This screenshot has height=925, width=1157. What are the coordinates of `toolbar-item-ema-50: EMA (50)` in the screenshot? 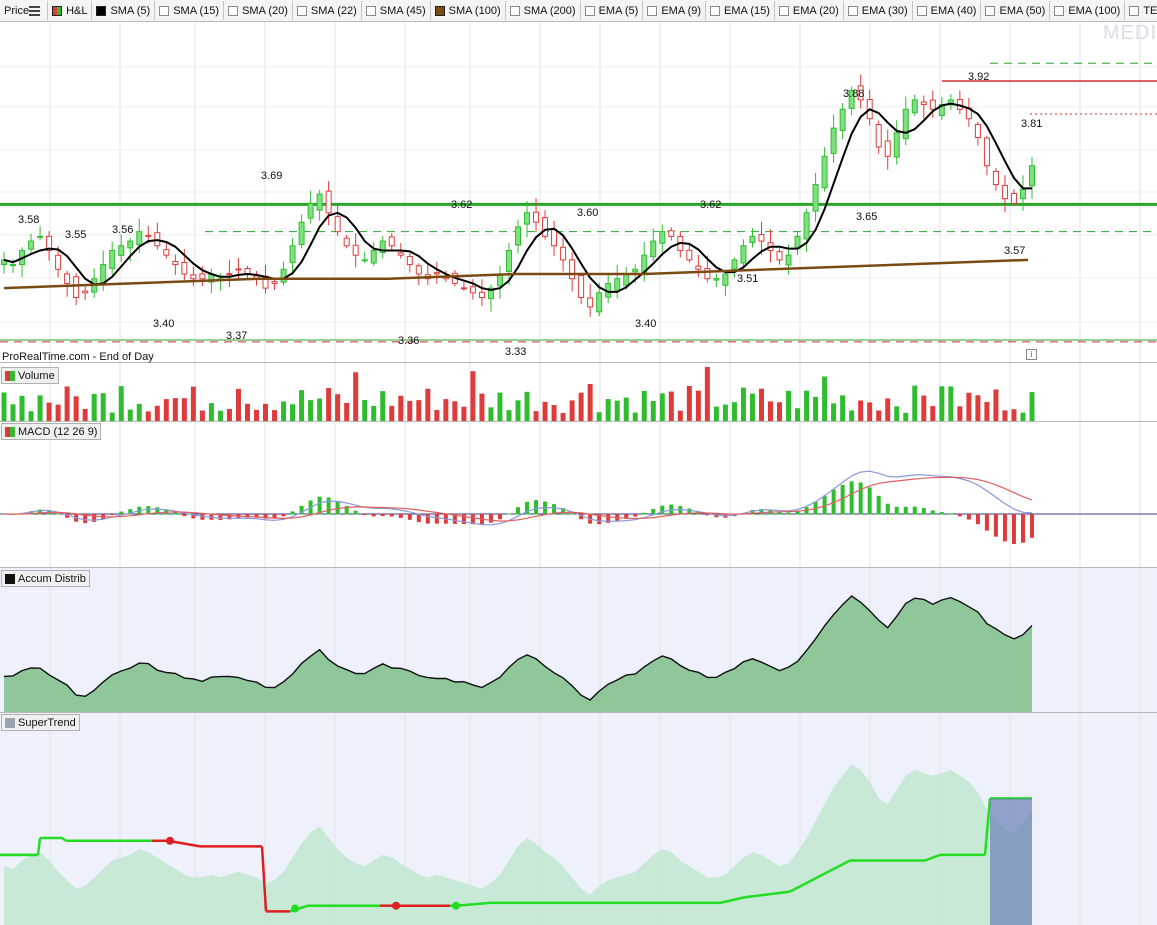 It's located at (1016, 10).